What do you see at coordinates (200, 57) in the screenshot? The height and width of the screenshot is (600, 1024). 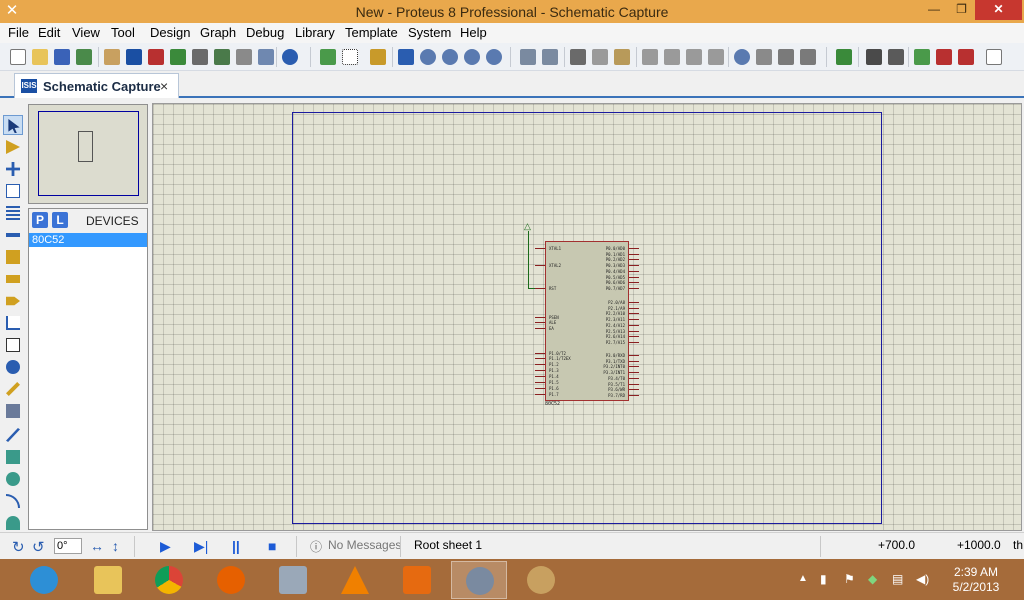 I see `gerber-icon` at bounding box center [200, 57].